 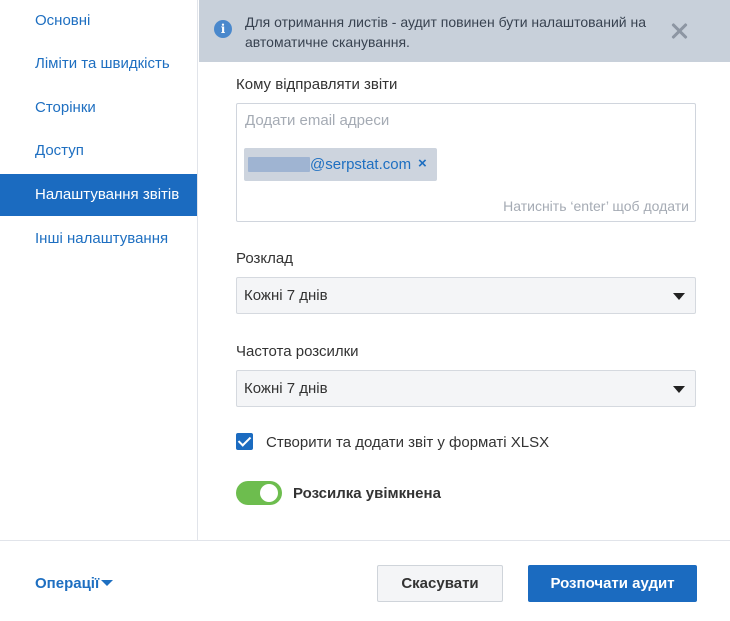 What do you see at coordinates (407, 442) in the screenshot?
I see `xlsx-checkbox-label: Створити та додати звіт у форматі XLSX` at bounding box center [407, 442].